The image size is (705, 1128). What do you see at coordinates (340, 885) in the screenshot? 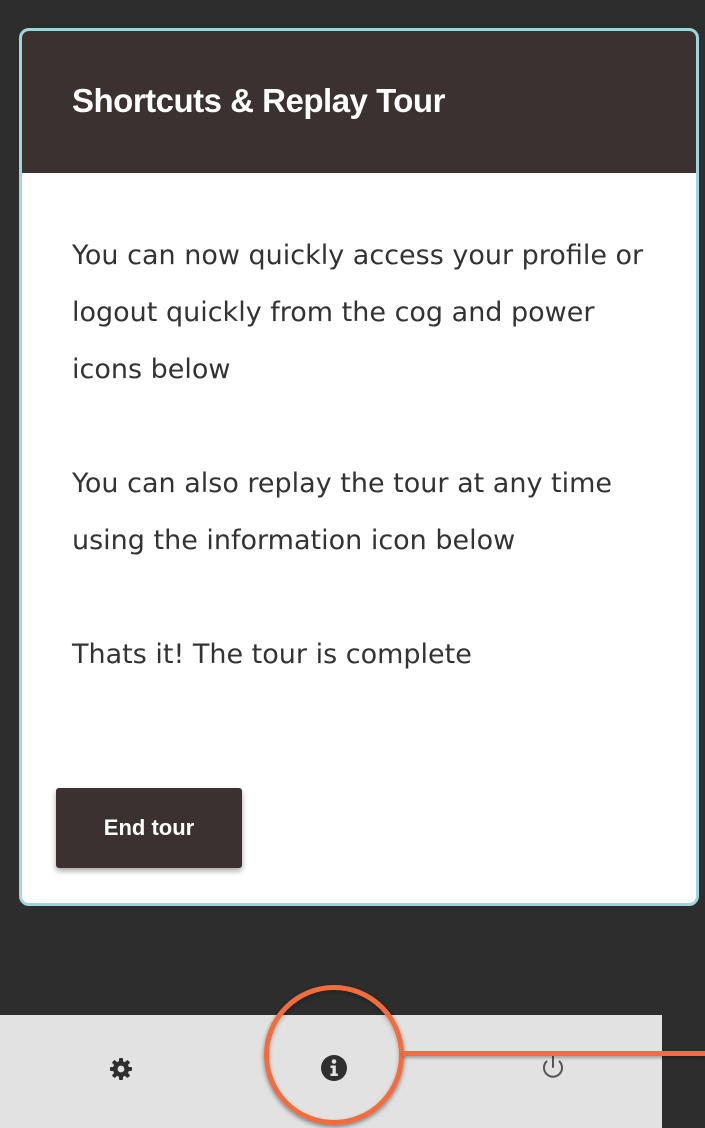
I see `popover-arrow` at bounding box center [340, 885].